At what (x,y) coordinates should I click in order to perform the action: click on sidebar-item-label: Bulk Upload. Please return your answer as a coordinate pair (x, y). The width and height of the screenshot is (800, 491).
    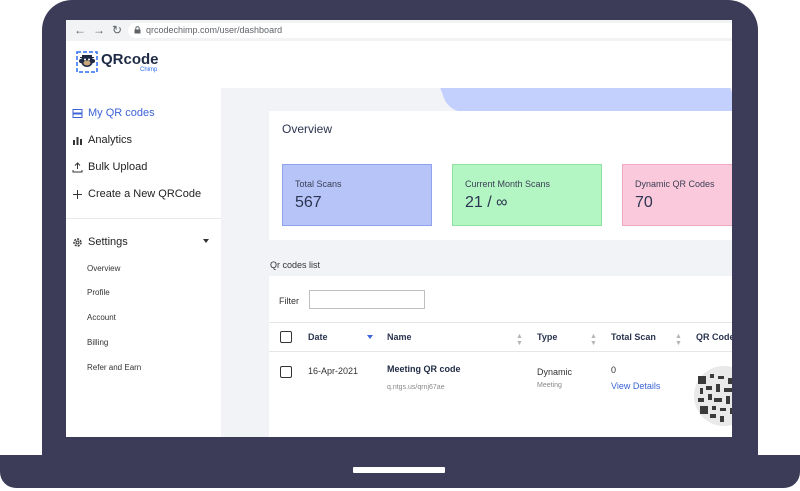
    Looking at the image, I should click on (118, 167).